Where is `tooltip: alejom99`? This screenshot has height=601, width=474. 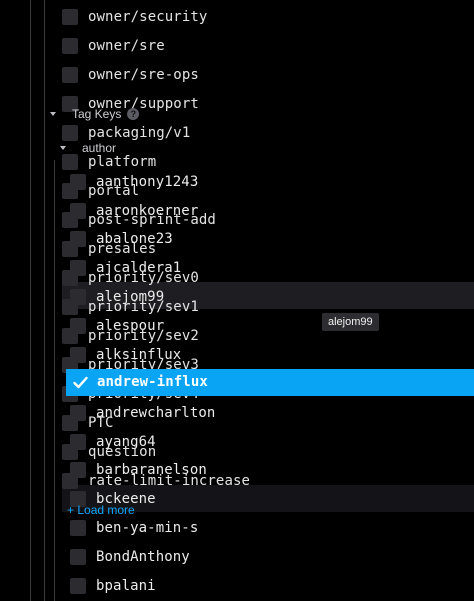
tooltip: alejom99 is located at coordinates (350, 322).